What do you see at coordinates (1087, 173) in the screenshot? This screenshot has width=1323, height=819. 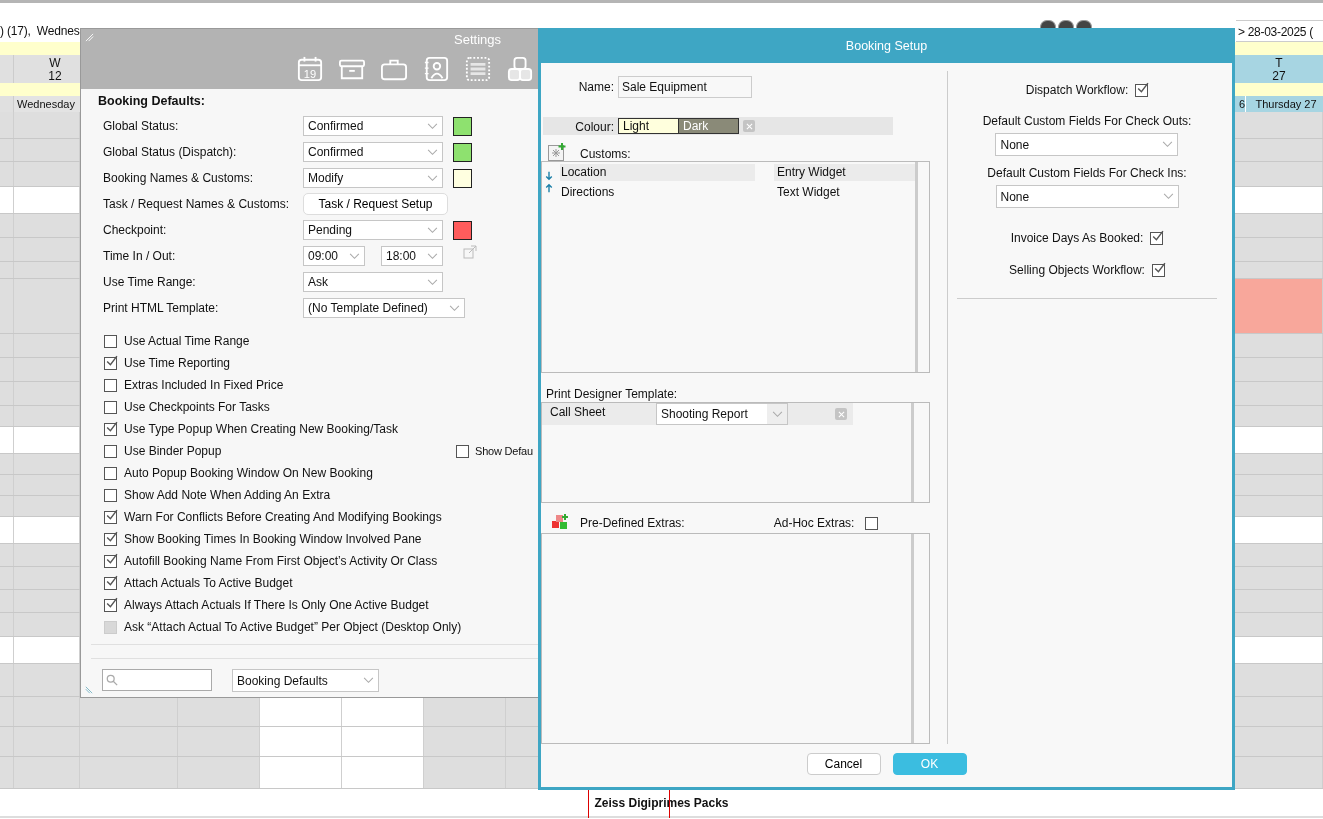 I see `field-label: Default Custom Fields For Check Ins:` at bounding box center [1087, 173].